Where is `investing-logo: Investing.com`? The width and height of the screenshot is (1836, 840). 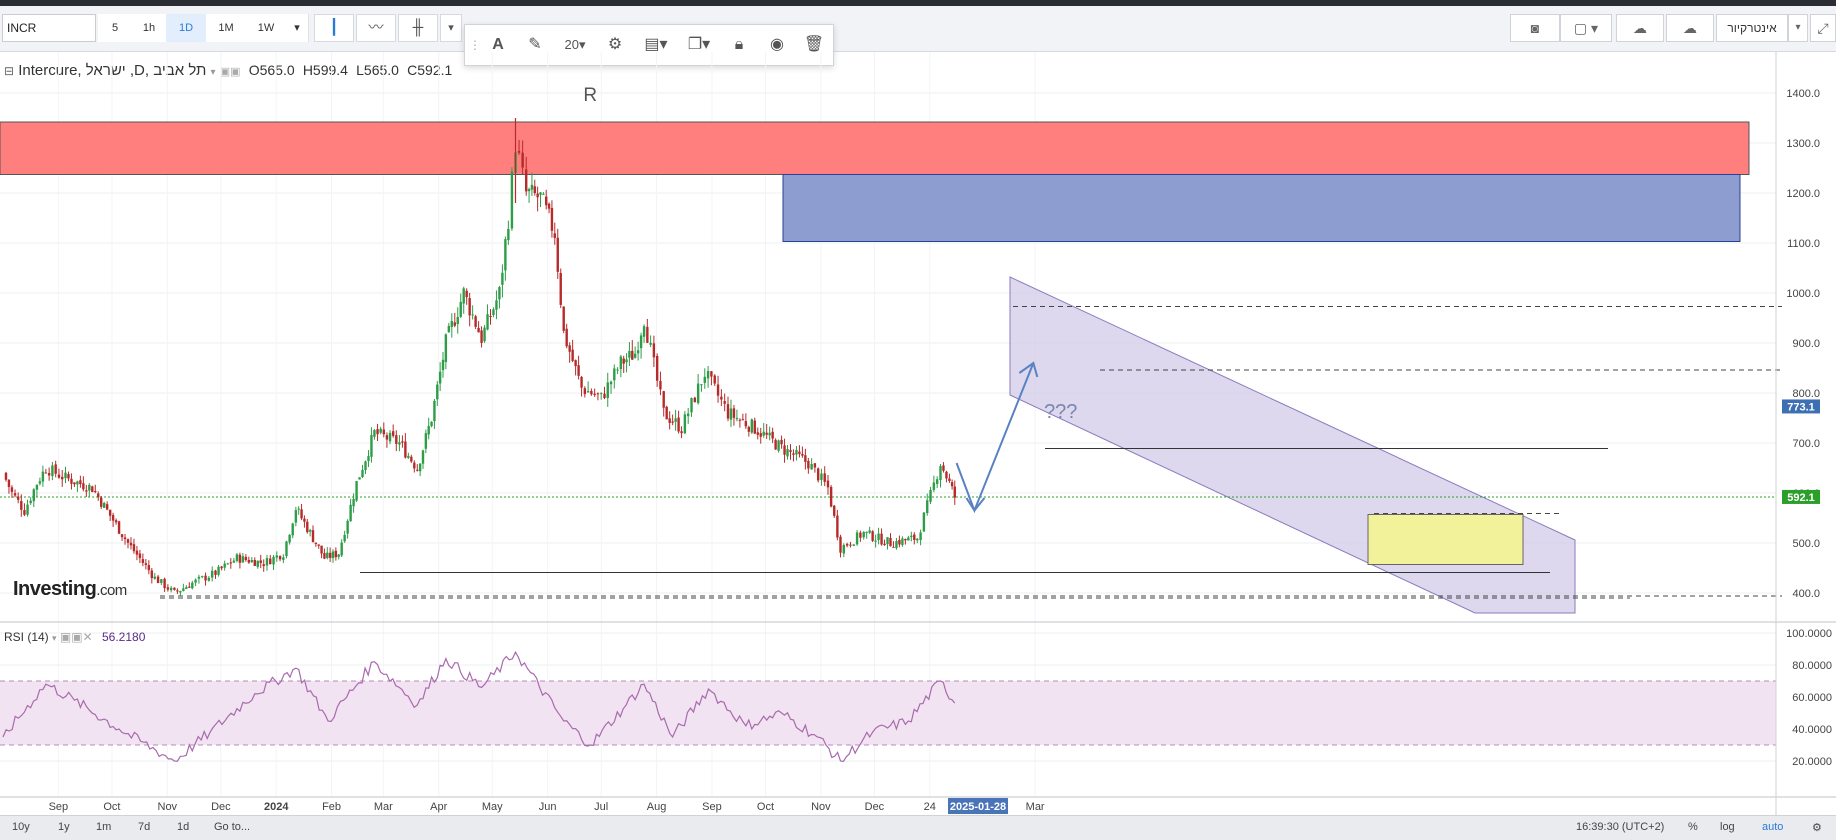
investing-logo: Investing.com is located at coordinates (70, 589).